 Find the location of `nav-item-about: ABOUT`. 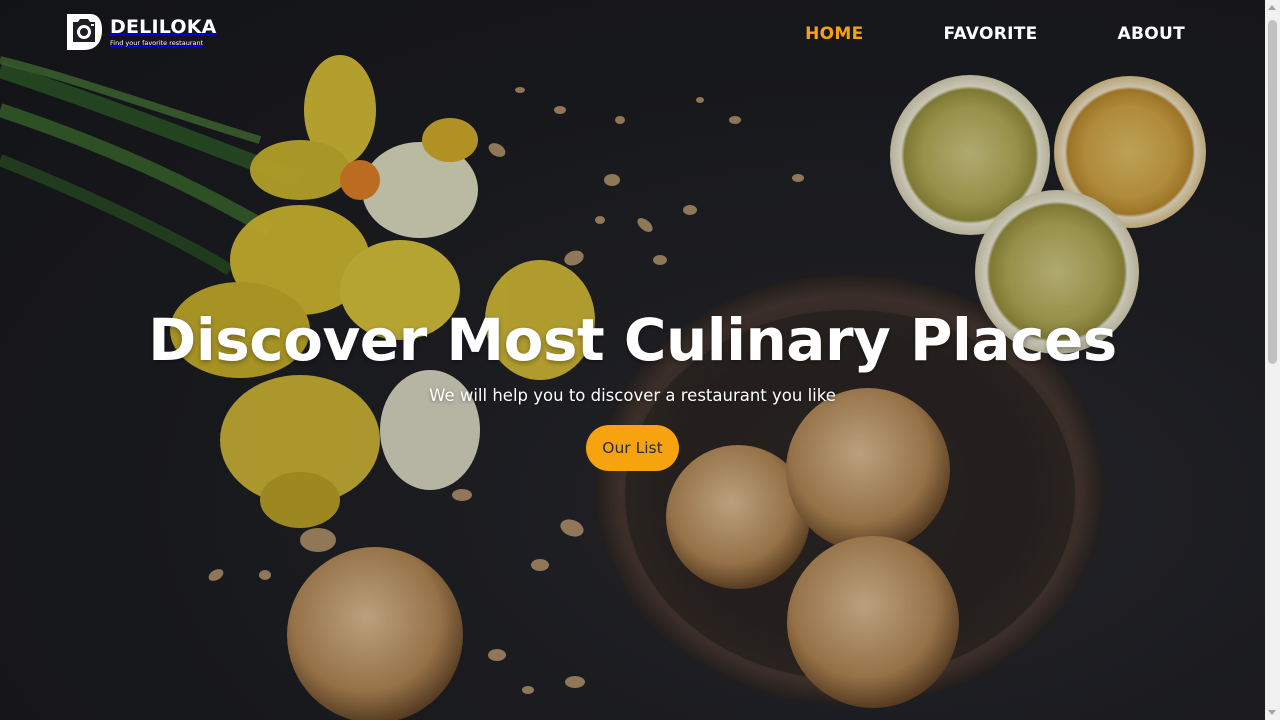

nav-item-about: ABOUT is located at coordinates (1111, 34).